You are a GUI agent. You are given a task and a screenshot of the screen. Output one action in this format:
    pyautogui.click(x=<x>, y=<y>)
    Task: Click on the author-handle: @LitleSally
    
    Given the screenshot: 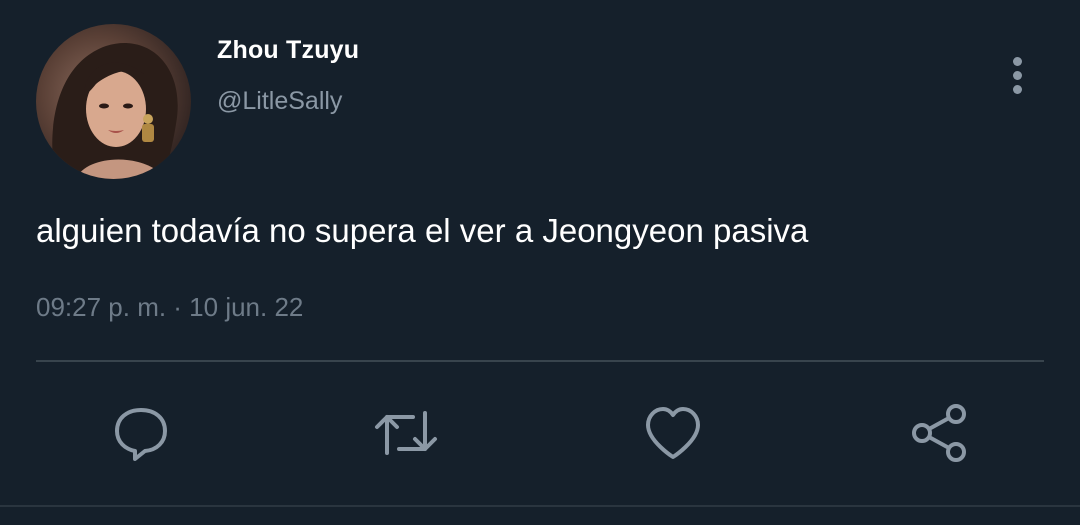 What is the action you would take?
    pyautogui.click(x=279, y=101)
    